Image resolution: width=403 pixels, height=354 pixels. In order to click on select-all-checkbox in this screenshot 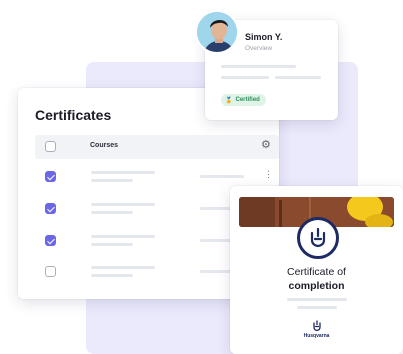, I will do `click(50, 146)`.